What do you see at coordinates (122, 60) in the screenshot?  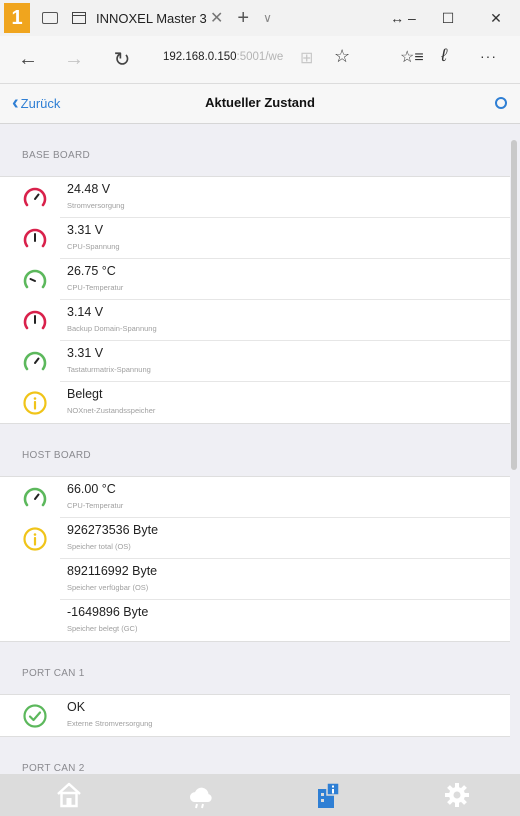 I see `refresh-button: ↻` at bounding box center [122, 60].